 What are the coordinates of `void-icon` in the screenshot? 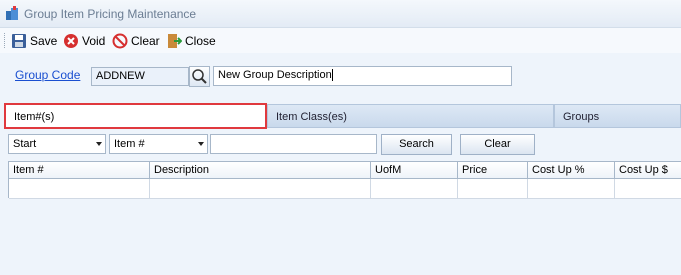 It's located at (71, 41).